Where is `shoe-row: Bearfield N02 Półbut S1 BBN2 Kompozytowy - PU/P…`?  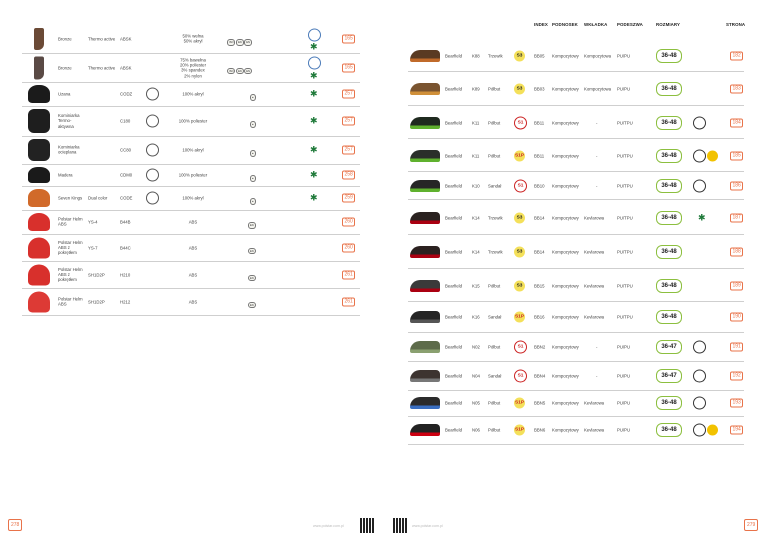 shoe-row: Bearfield N02 Półbut S1 BBN2 Kompozytowy - PU/P… is located at coordinates (576, 347).